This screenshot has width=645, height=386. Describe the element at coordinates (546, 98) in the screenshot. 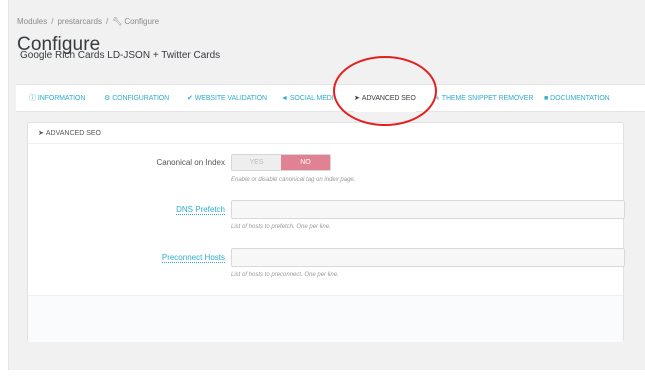

I see `book-icon: ■` at that location.